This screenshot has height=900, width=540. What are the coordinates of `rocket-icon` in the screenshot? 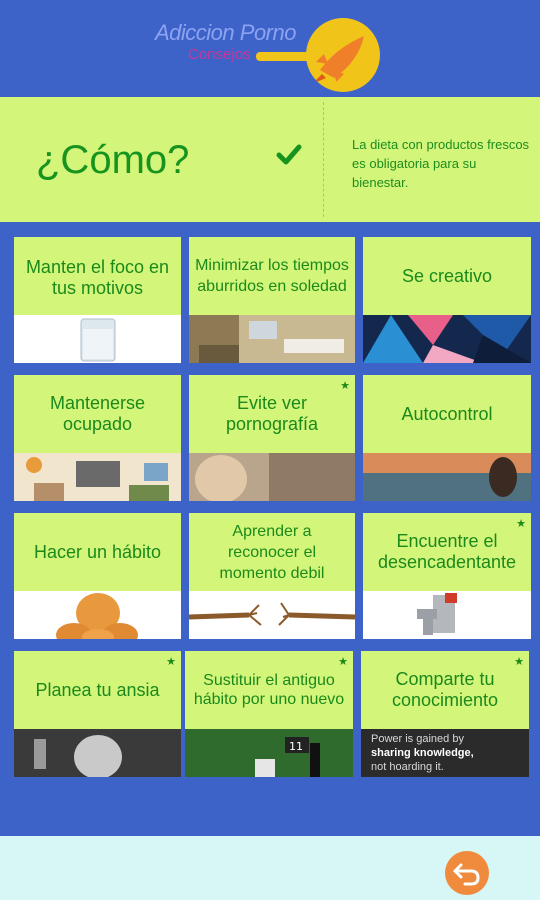 It's located at (343, 55).